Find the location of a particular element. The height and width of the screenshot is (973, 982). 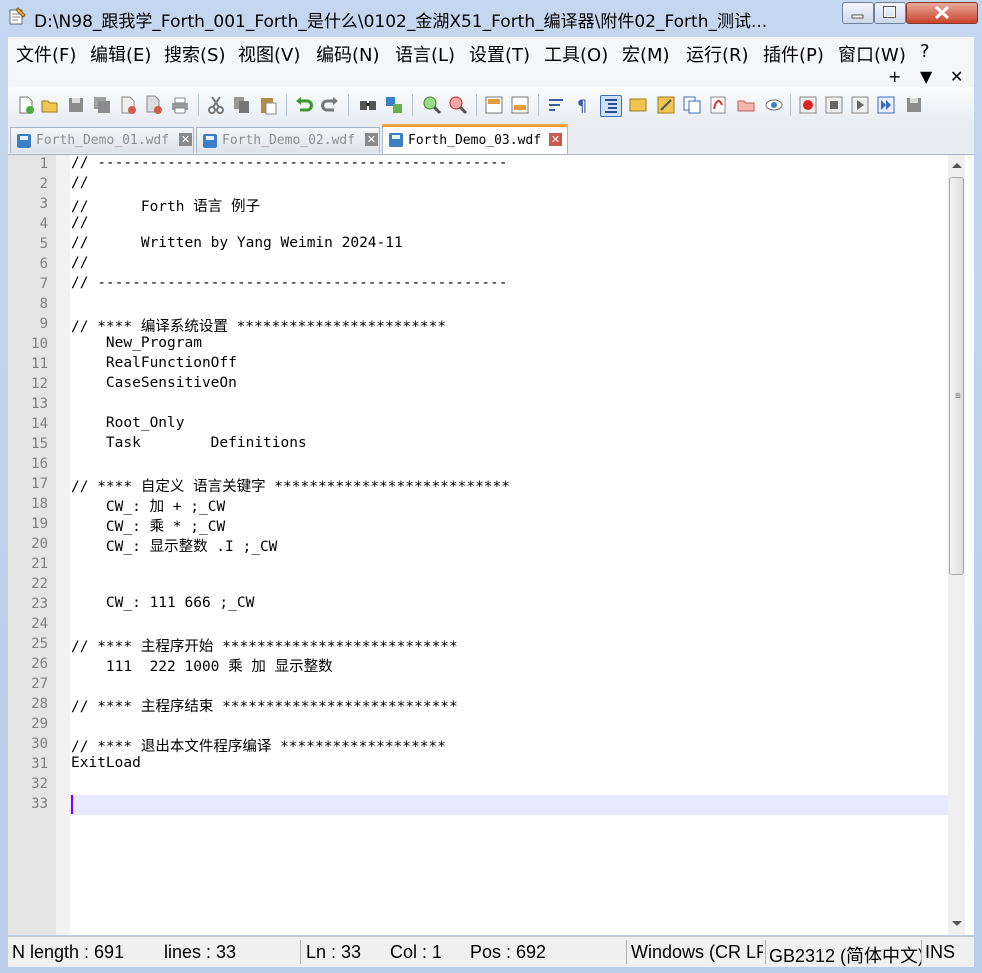

scrollbar-thumb: ≡ is located at coordinates (956, 376).